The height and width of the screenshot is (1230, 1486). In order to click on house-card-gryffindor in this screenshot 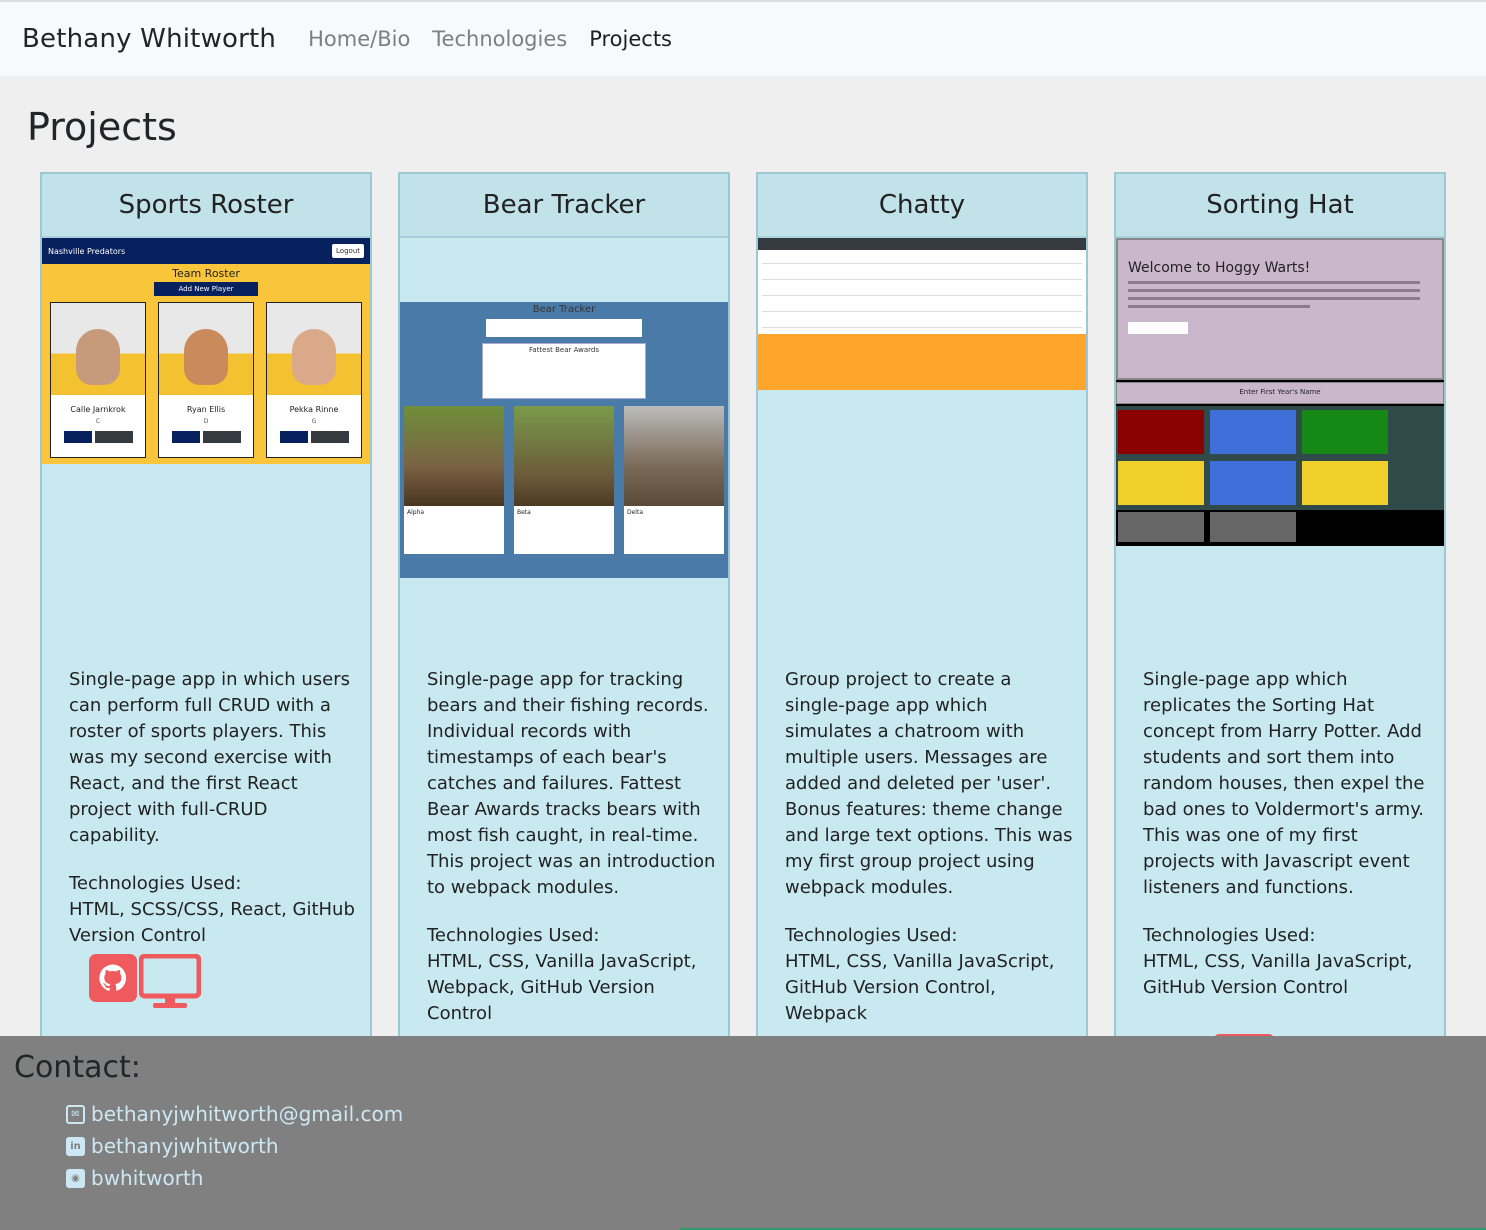, I will do `click(1161, 432)`.